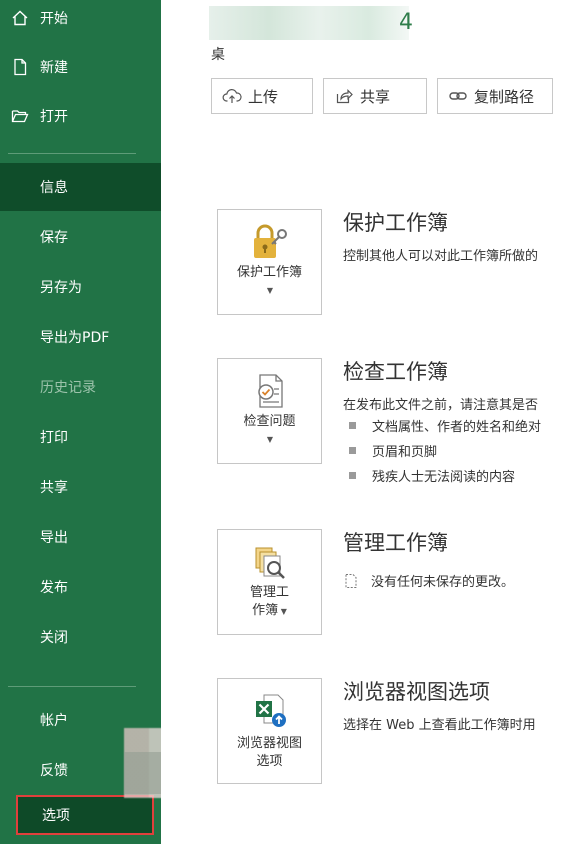 This screenshot has width=565, height=844. I want to click on sidebar-item-share: 共享, so click(80, 487).